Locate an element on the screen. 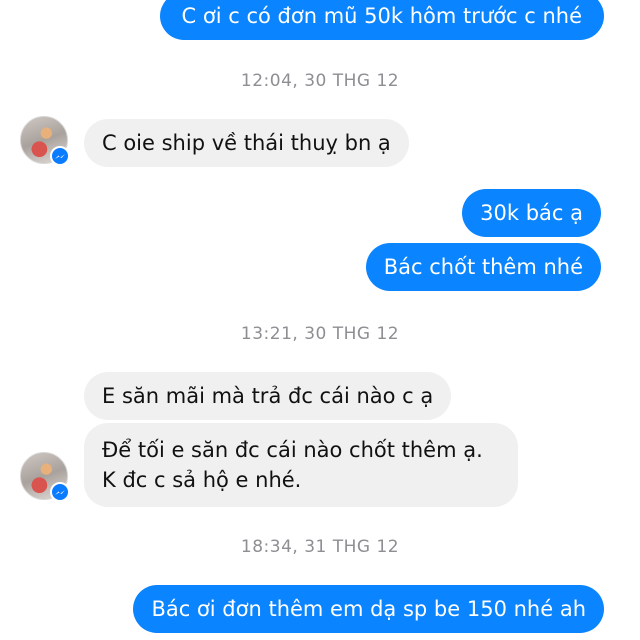  message-text: E săn mãi mà trả đc cái nào c ạ is located at coordinates (268, 396).